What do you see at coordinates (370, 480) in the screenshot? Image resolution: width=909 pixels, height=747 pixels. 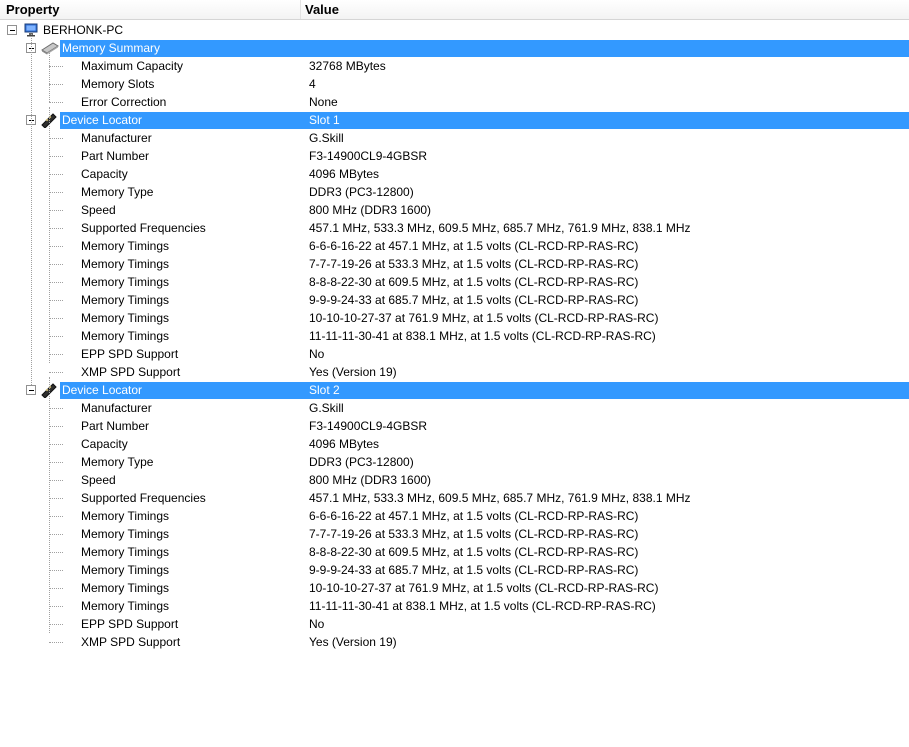 I see `property-value: 800 MHz (DDR3 1600)` at bounding box center [370, 480].